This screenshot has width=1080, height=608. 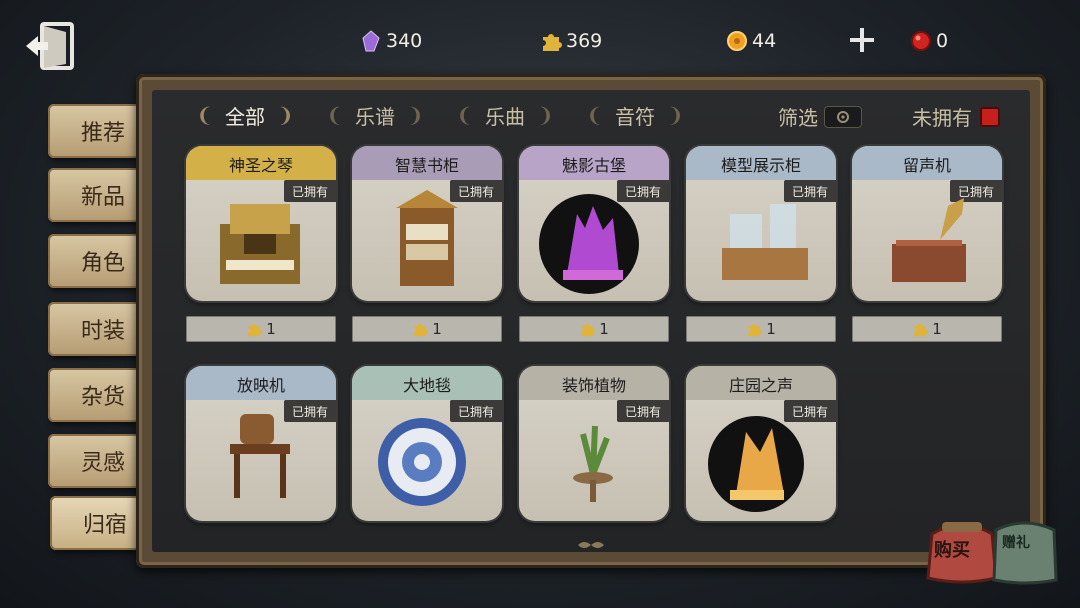 I want to click on side-tab-label: 新品, so click(x=102, y=197).